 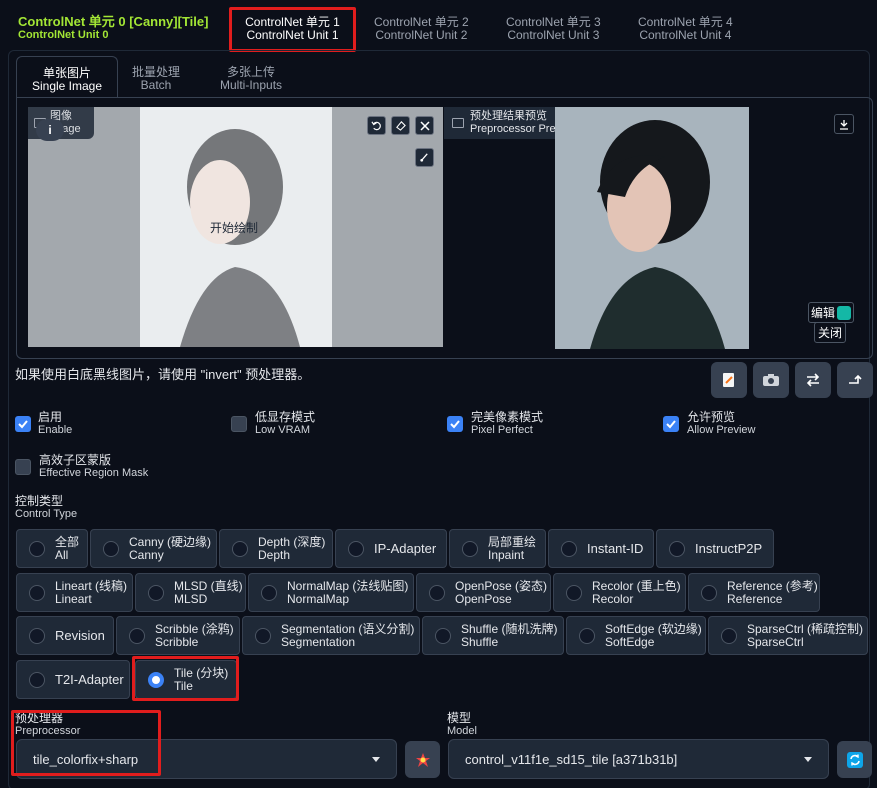 I want to click on control-type-tile: Tile (分块) Tile, so click(x=186, y=679).